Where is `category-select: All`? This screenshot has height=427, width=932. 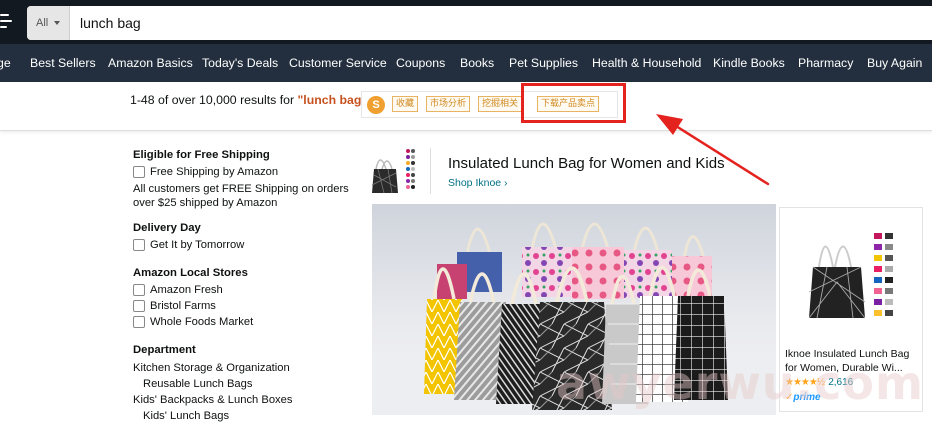
category-select: All is located at coordinates (48, 23).